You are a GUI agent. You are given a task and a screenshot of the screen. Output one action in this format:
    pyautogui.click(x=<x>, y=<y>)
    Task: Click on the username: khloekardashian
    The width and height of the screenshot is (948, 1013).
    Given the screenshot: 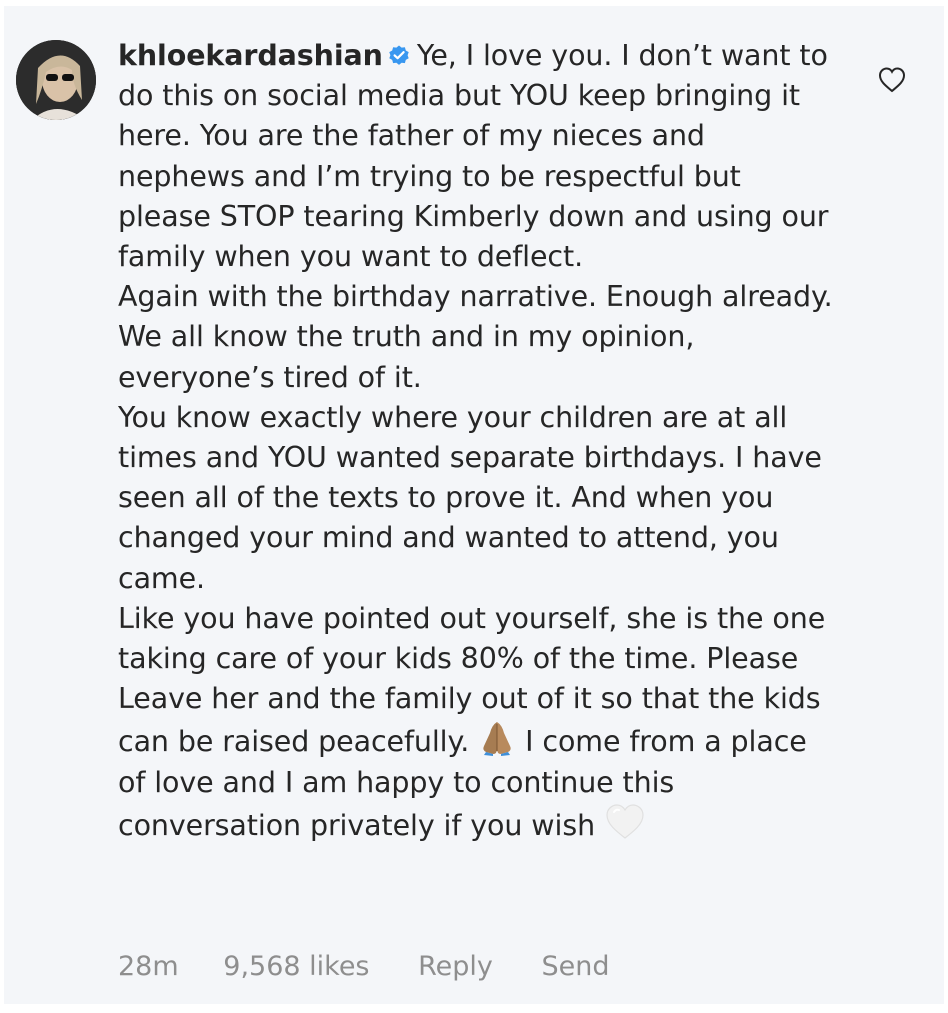 What is the action you would take?
    pyautogui.click(x=250, y=55)
    